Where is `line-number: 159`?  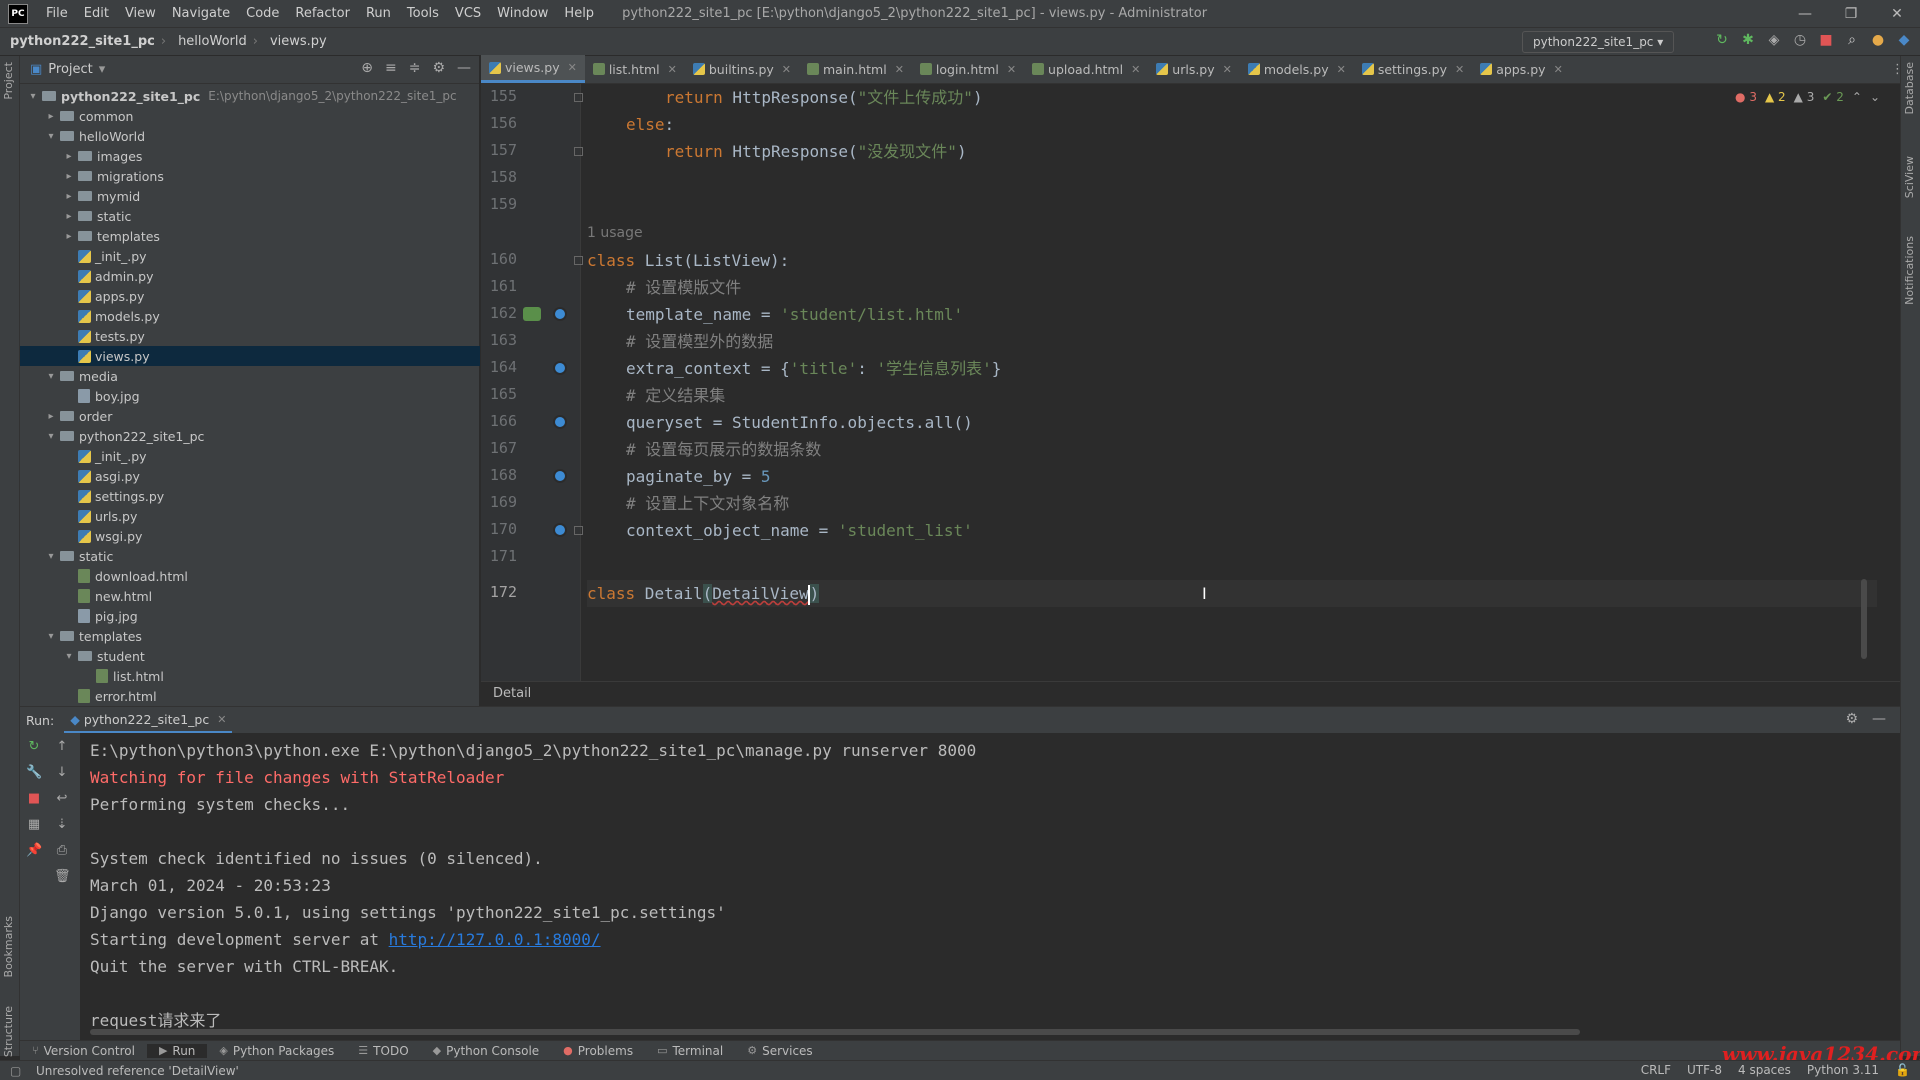
line-number: 159 is located at coordinates (499, 204).